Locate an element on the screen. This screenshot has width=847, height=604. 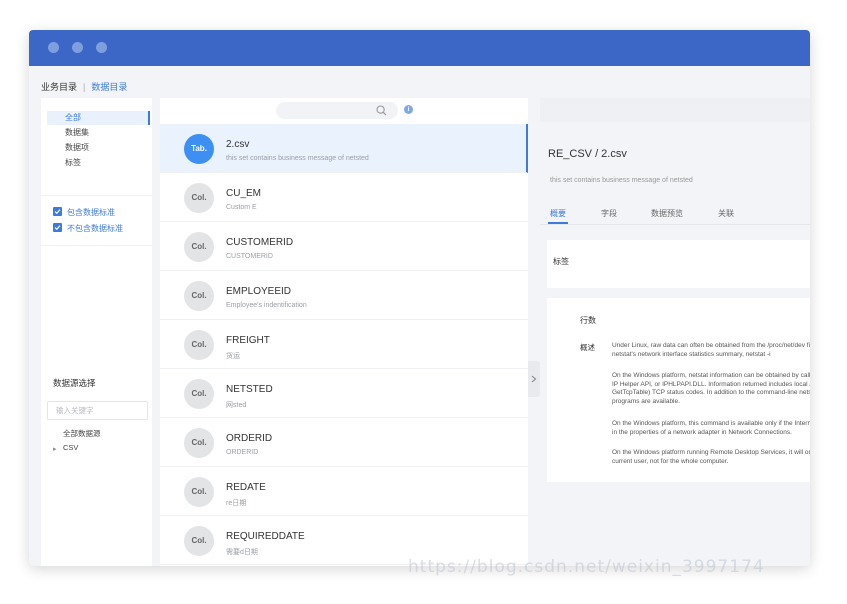
tab-fields: 字段 is located at coordinates (609, 213).